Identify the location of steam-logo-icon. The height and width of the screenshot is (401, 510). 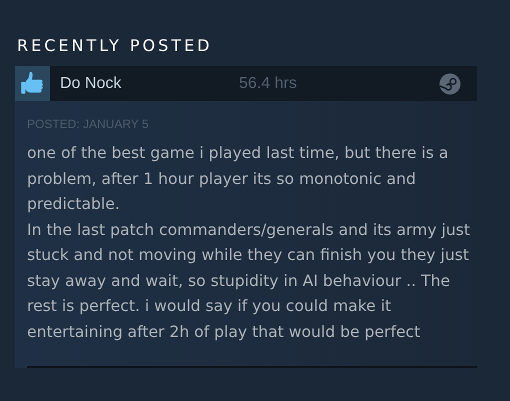
(450, 83).